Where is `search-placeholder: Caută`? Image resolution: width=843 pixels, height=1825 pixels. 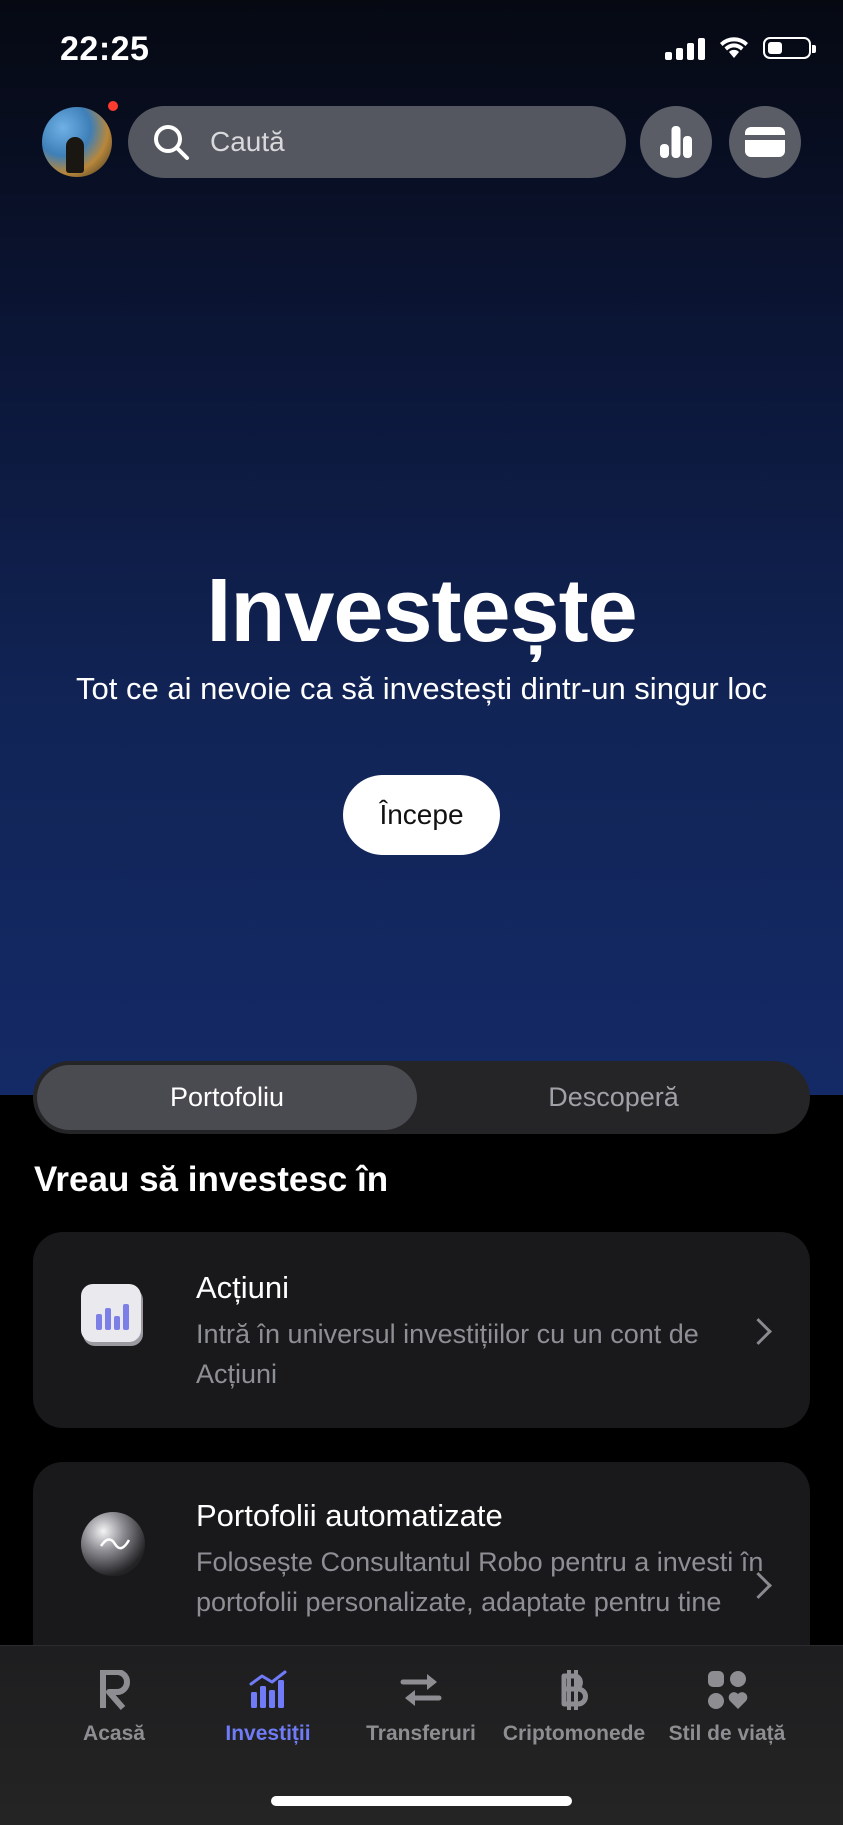
search-placeholder: Caută is located at coordinates (247, 141).